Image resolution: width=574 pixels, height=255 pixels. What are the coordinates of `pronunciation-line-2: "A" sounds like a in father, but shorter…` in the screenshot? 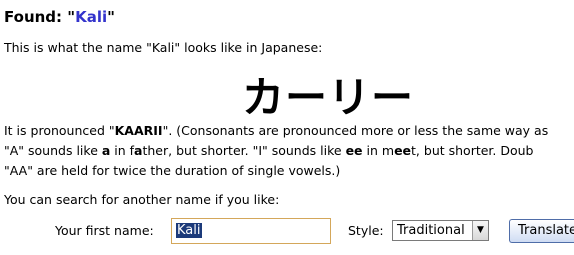 It's located at (269, 150).